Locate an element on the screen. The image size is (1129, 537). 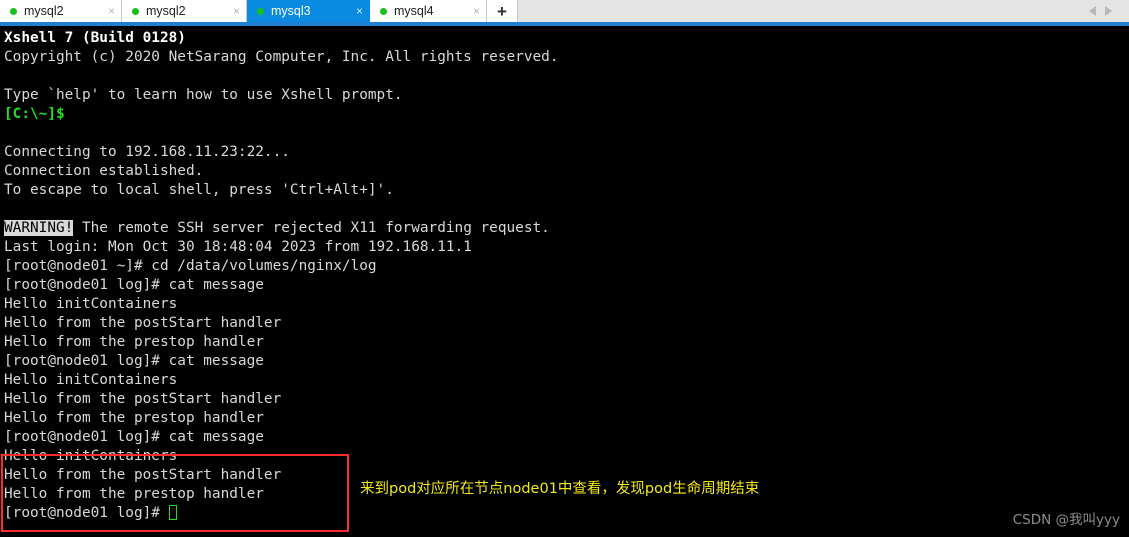
tab-mysql4: mysql4 × is located at coordinates (428, 11).